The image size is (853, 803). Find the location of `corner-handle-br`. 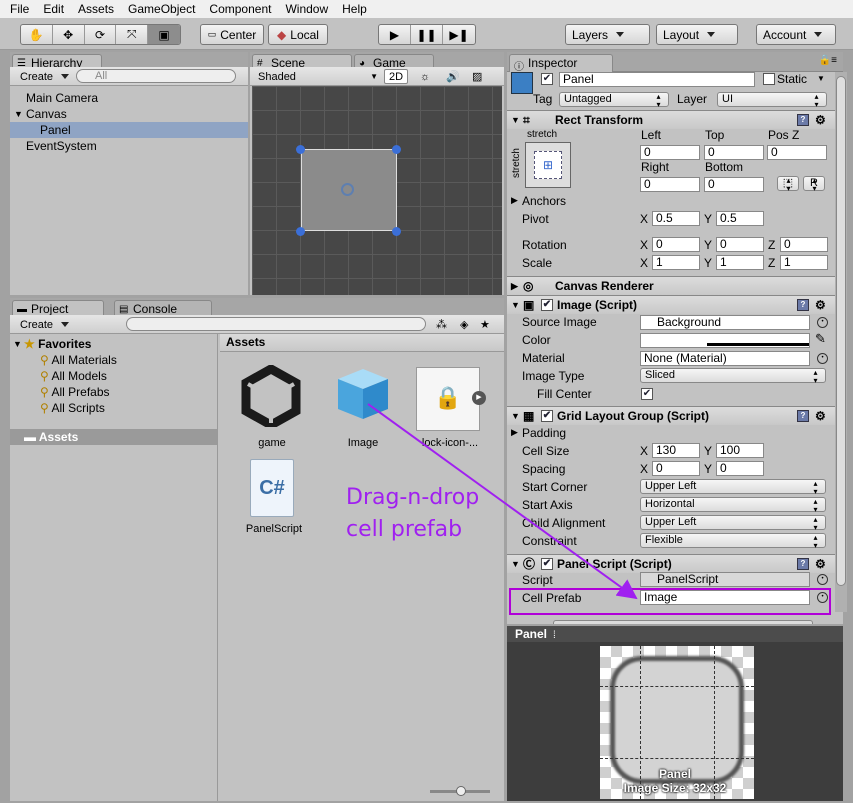

corner-handle-br is located at coordinates (396, 231).